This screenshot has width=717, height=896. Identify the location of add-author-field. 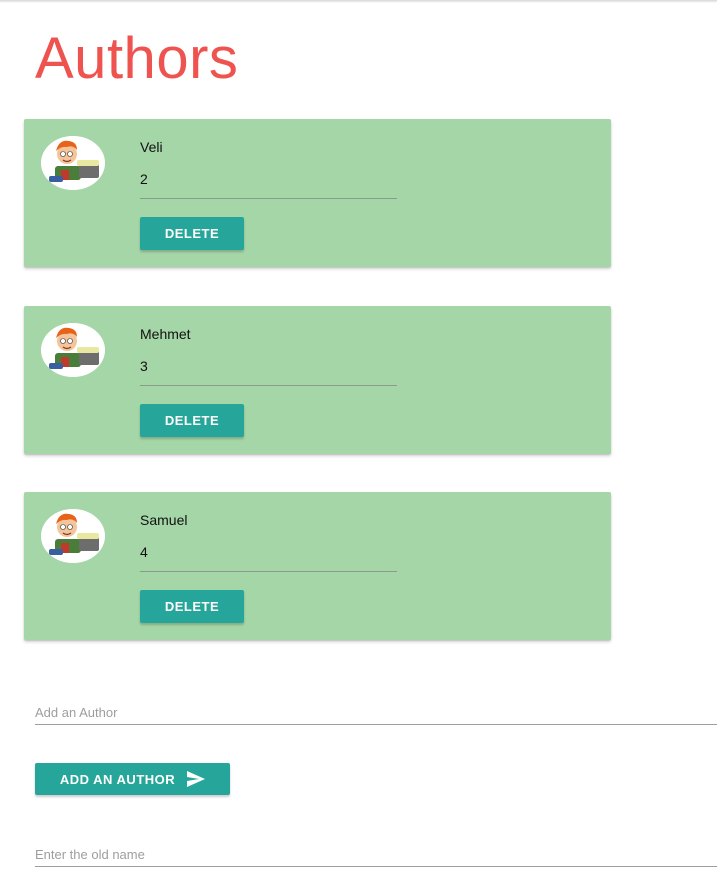
(376, 709).